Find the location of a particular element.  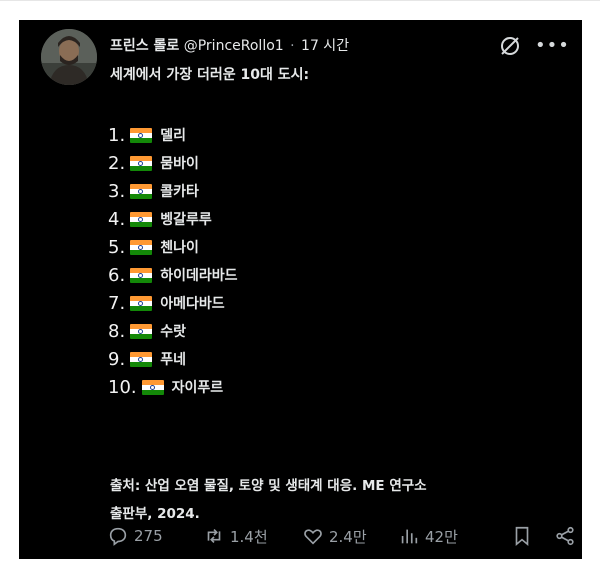

more-options-icon: ••• is located at coordinates (552, 46).